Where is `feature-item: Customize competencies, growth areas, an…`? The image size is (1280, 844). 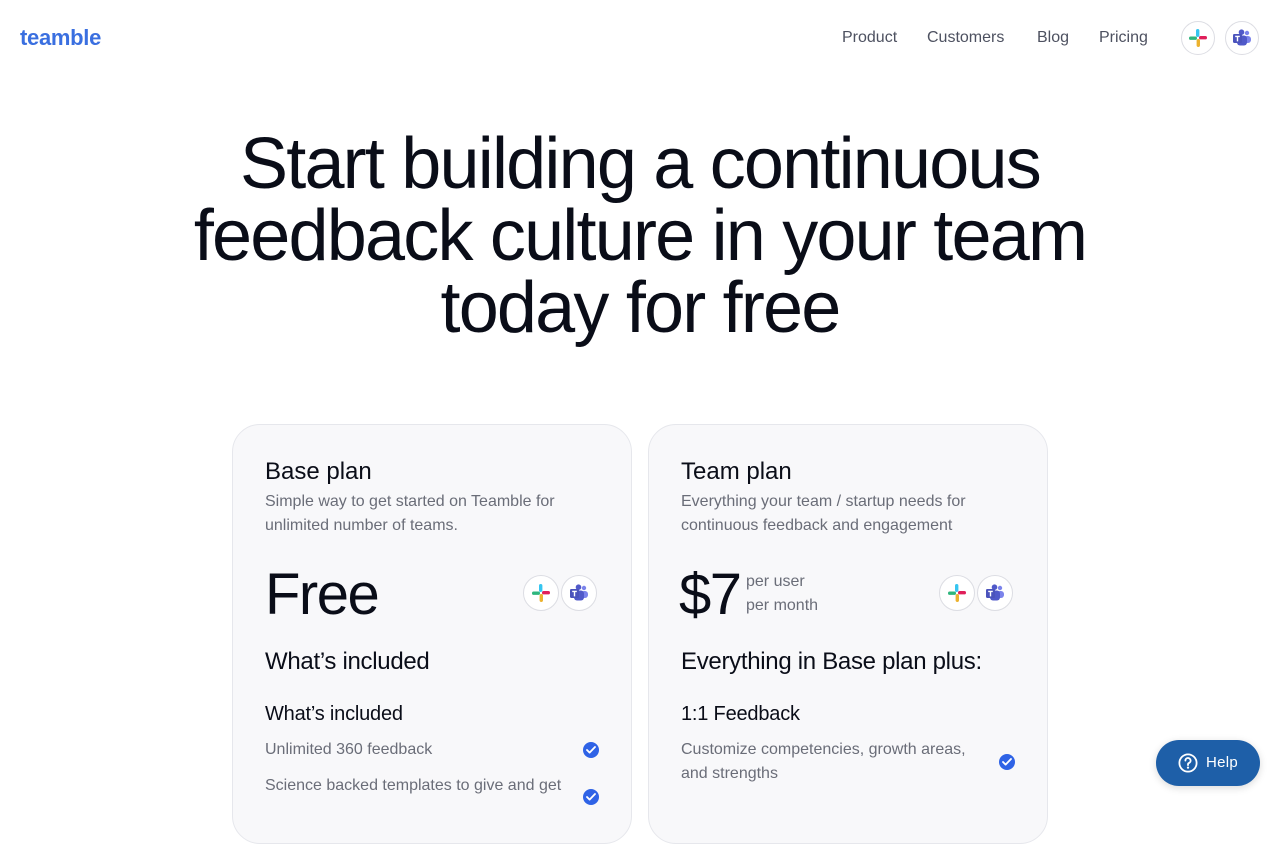 feature-item: Customize competencies, growth areas, an… is located at coordinates (823, 761).